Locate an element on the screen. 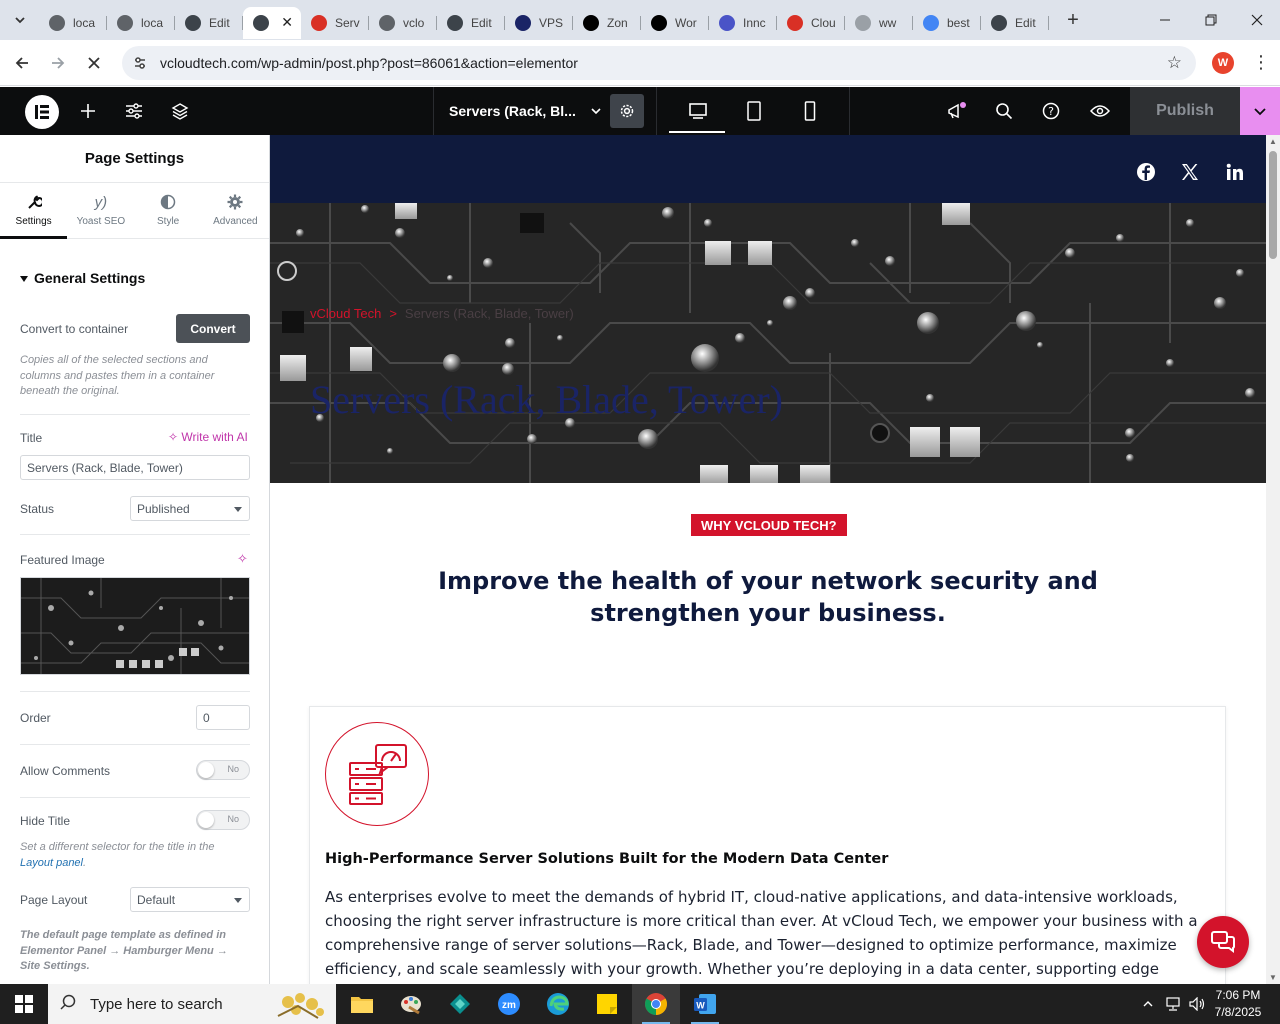 This screenshot has width=1280, height=1024. browser-tab: ww is located at coordinates (879, 23).